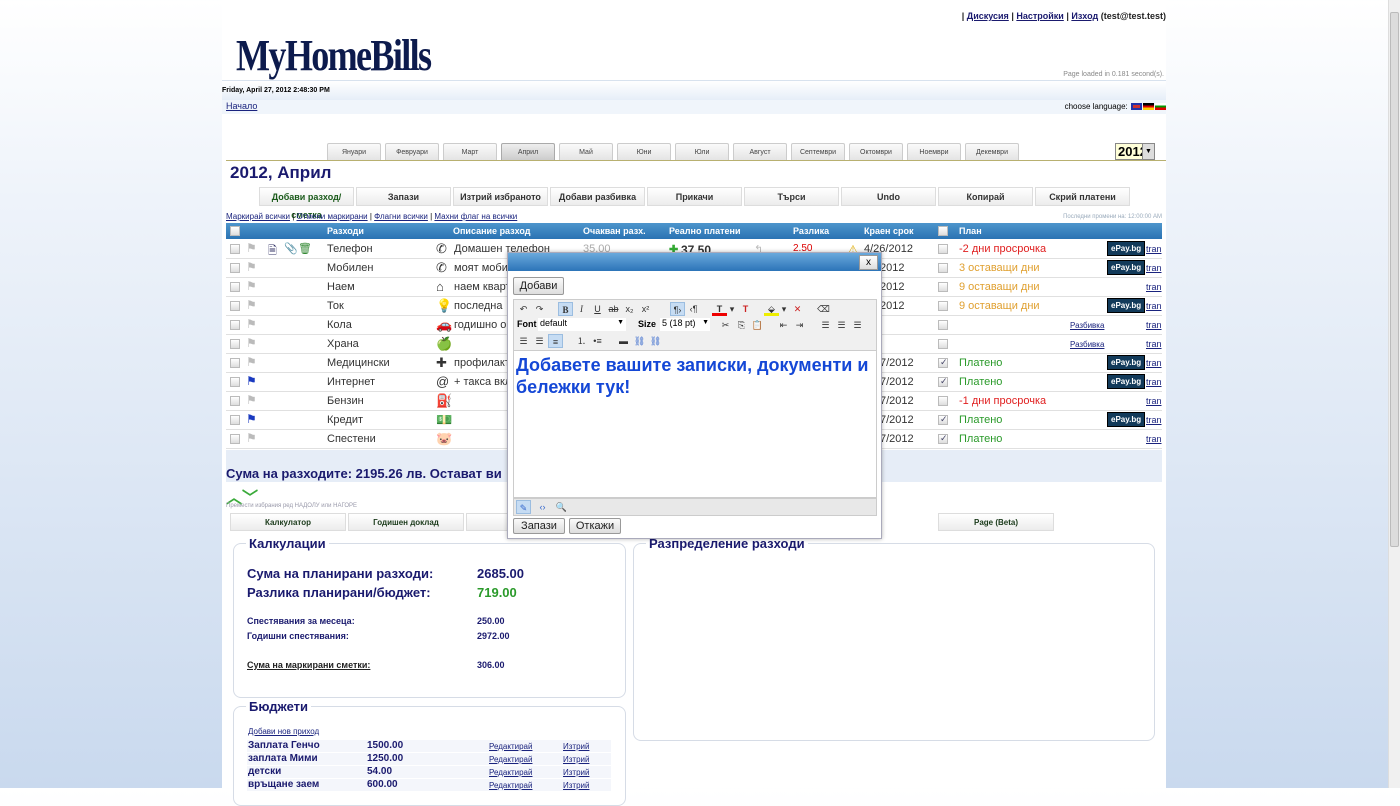 This screenshot has height=806, width=1400. I want to click on tab-month-3: Март, so click(470, 151).